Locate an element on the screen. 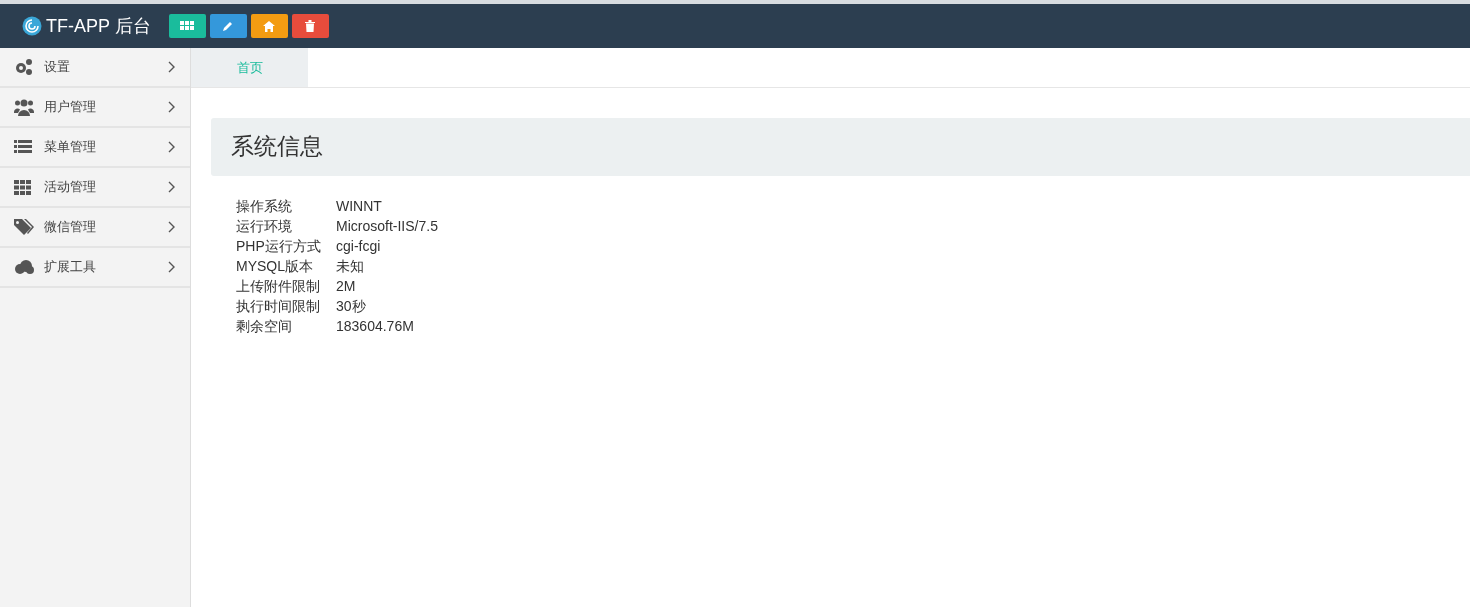 This screenshot has height=607, width=1470. trash-icon is located at coordinates (310, 26).